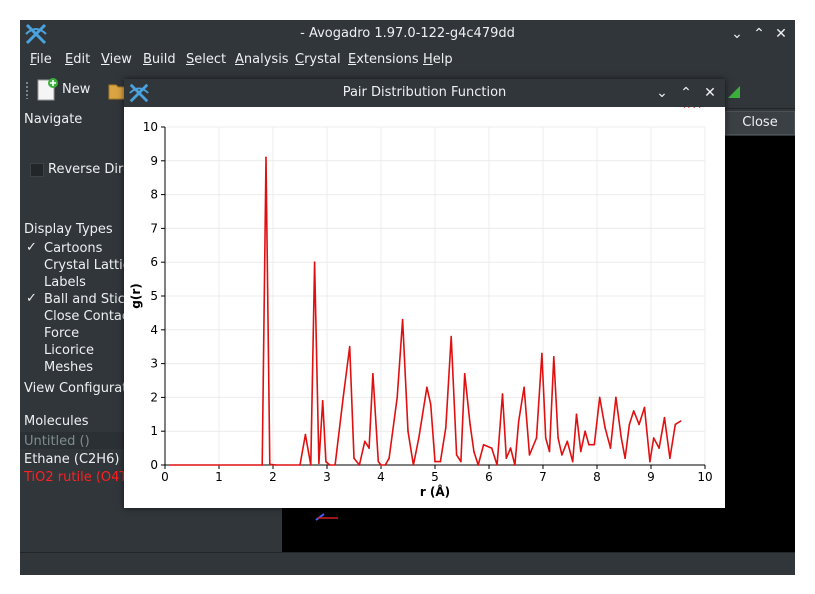  Describe the element at coordinates (154, 296) in the screenshot. I see `y-tick-label: 5` at that location.